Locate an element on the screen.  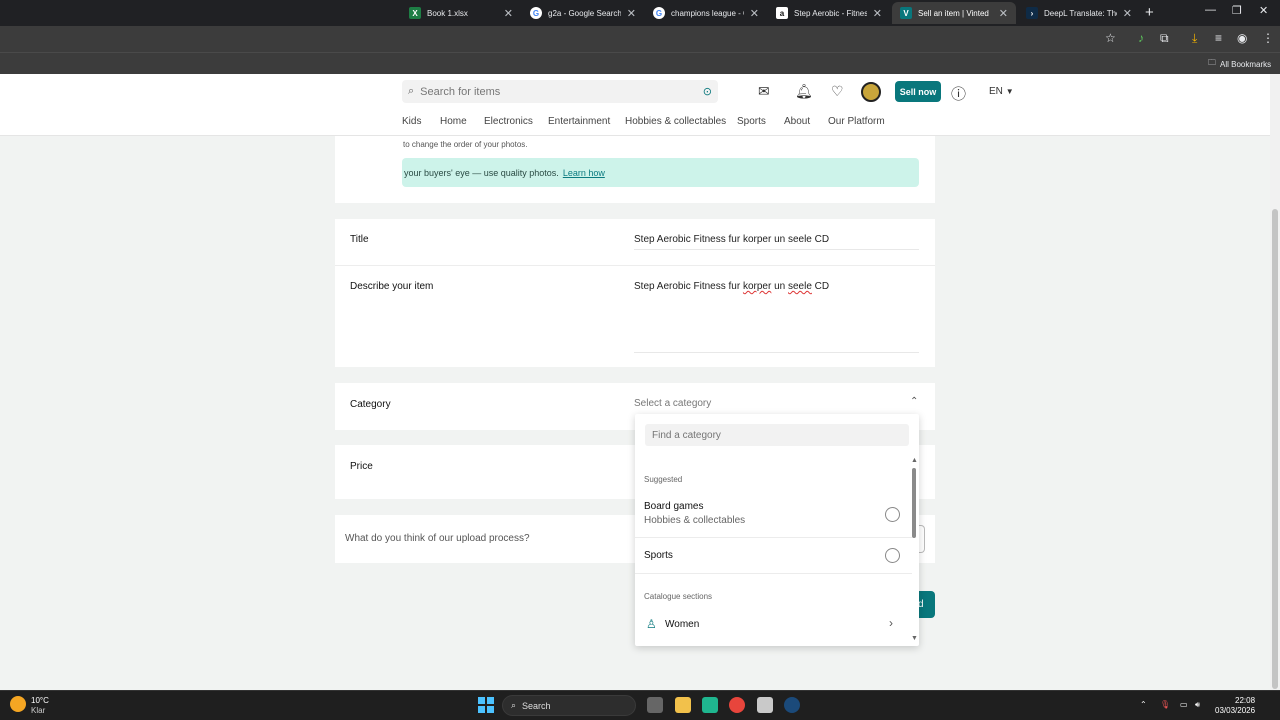
tab-step-aerobic: a Step Aerobic - Fitness f ✕ is located at coordinates (829, 13).